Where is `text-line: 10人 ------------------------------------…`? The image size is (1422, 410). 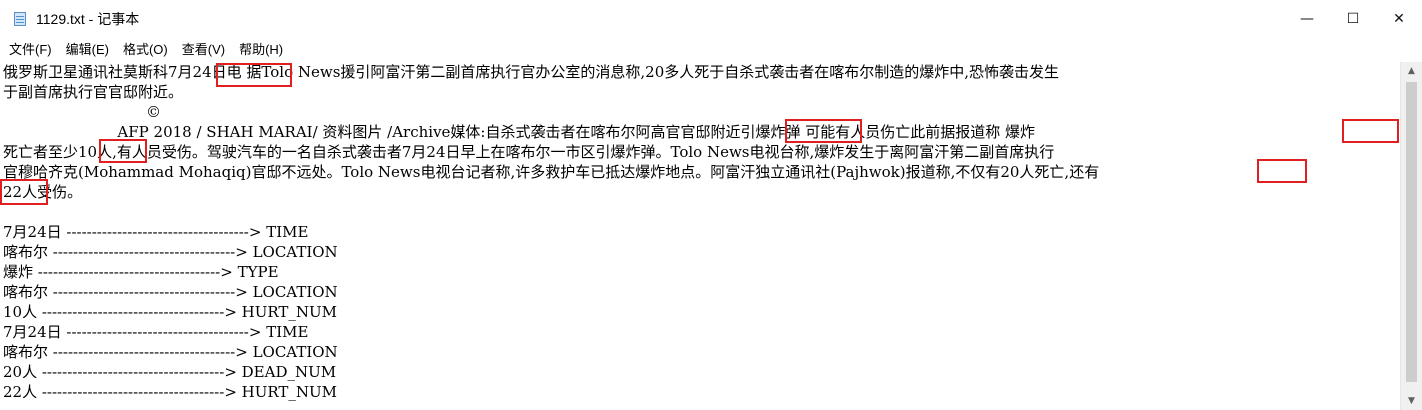
text-line: 10人 ------------------------------------… is located at coordinates (170, 312).